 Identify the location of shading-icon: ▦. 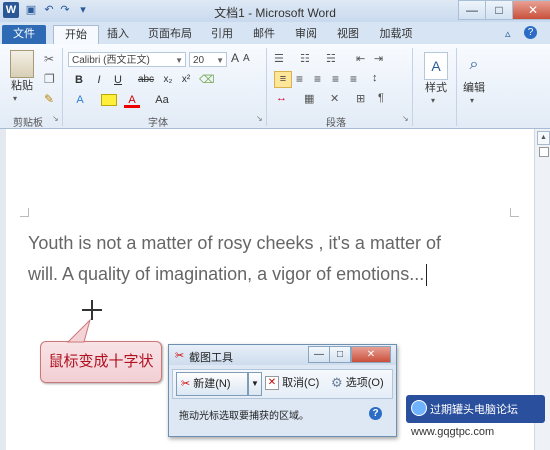
(309, 98).